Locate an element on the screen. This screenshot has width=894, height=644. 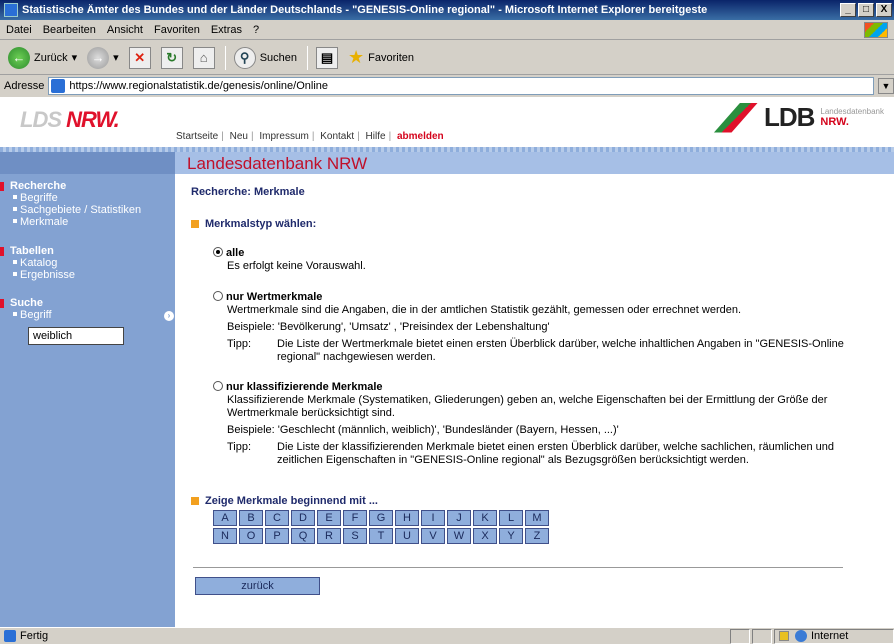
letter-button-f: F is located at coordinates (355, 518).